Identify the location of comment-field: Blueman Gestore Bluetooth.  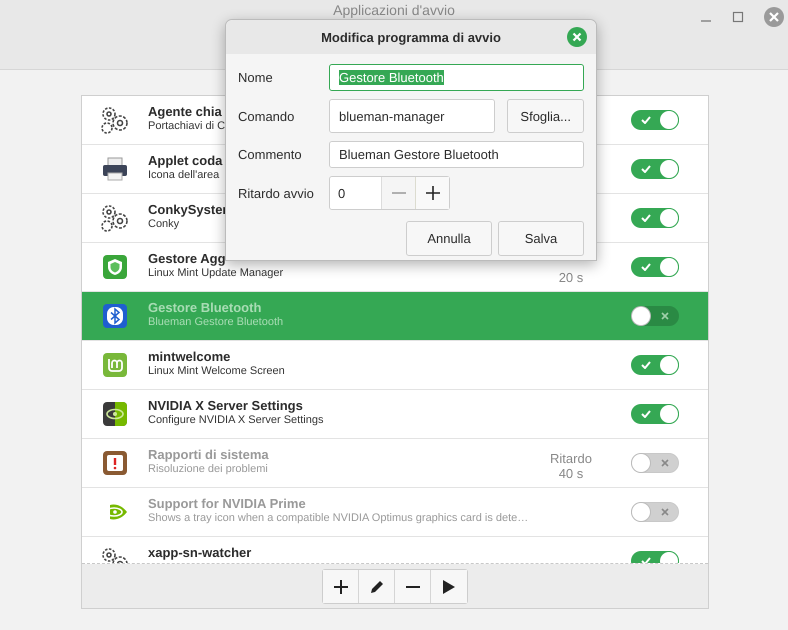
(456, 154).